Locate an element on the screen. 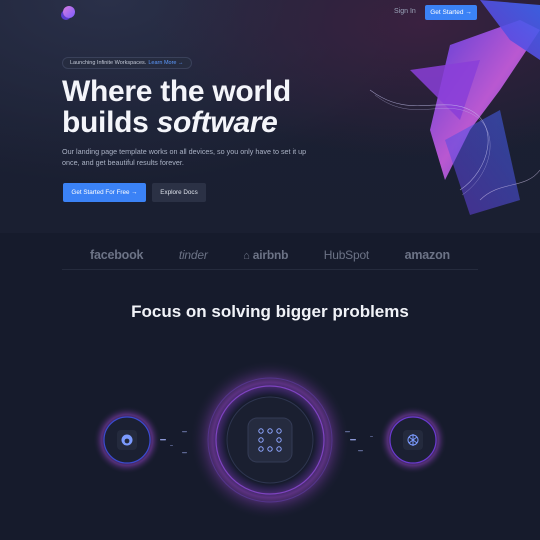 Image resolution: width=540 pixels, height=540 pixels. hero-3d-shape is located at coordinates (454, 107).